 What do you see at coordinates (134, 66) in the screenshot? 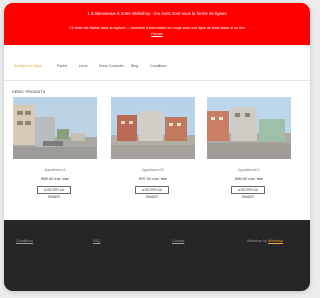
I see `nav-item-blog: Blog` at bounding box center [134, 66].